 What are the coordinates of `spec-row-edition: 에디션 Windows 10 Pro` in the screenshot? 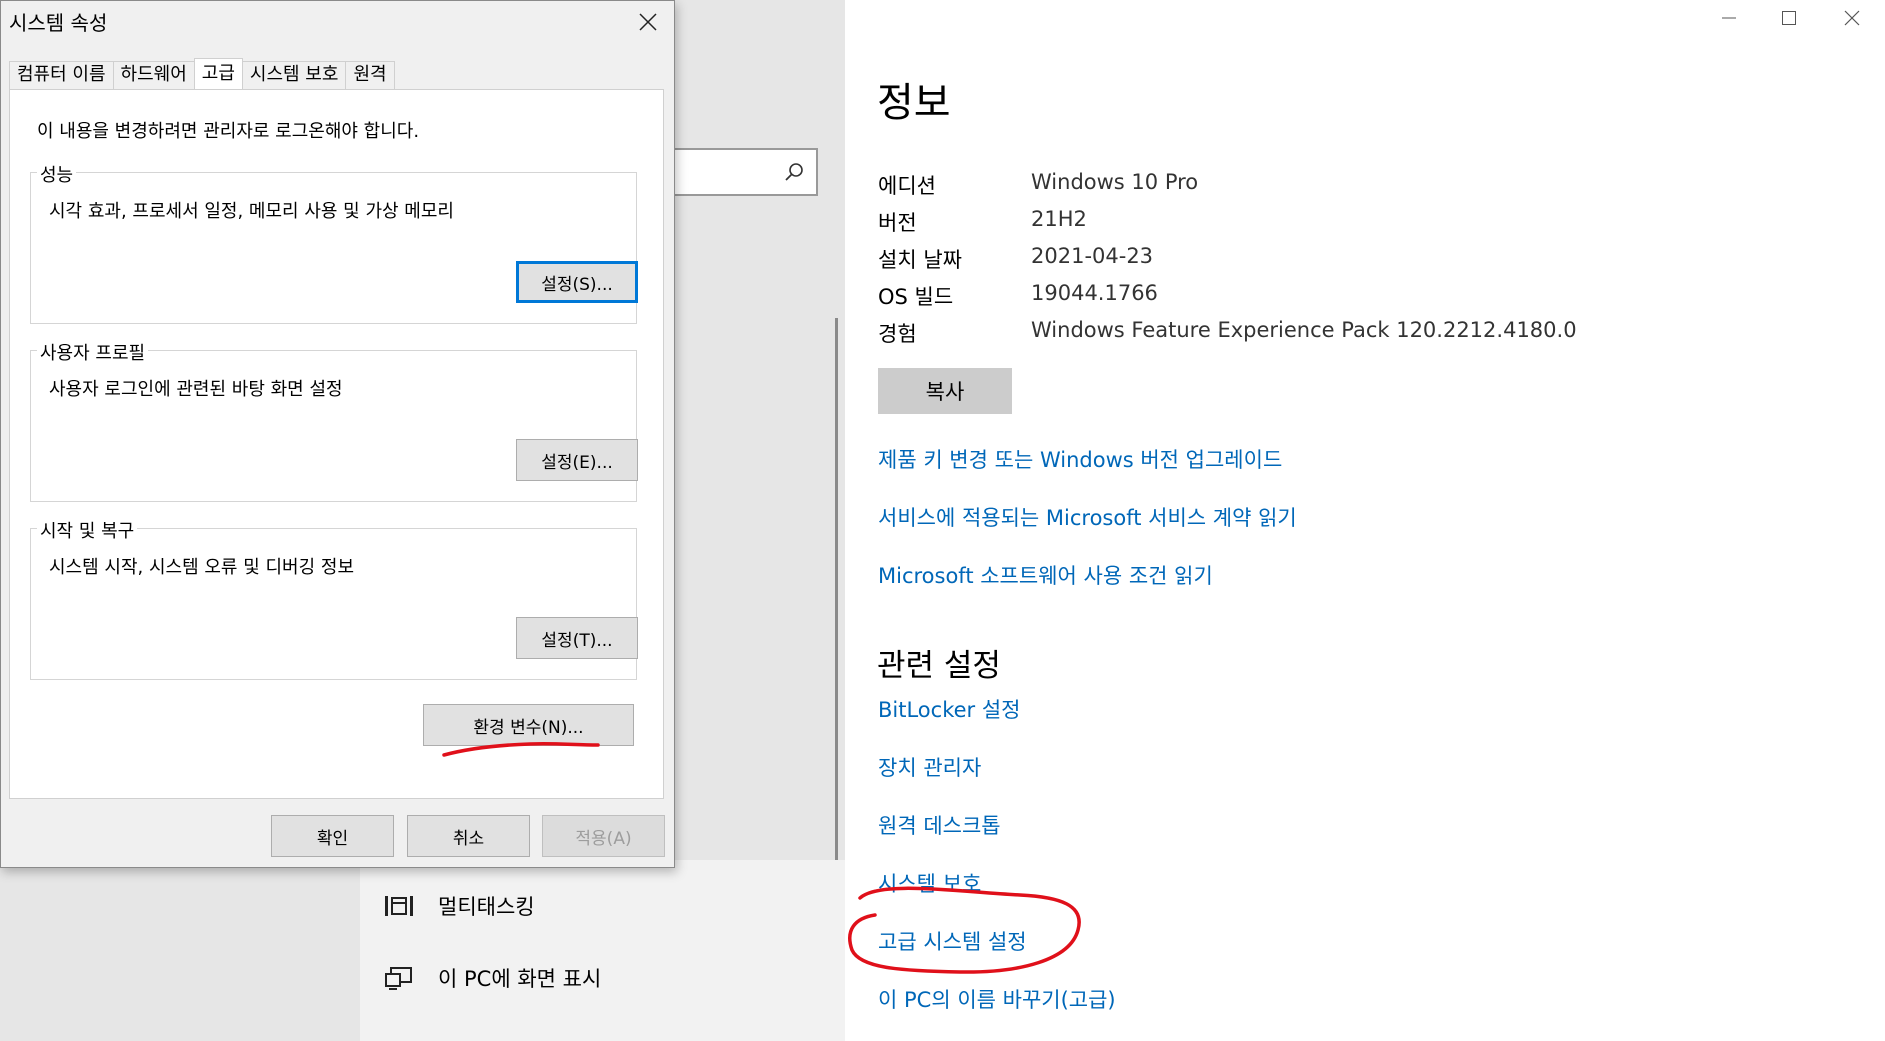 It's located at (1038, 185).